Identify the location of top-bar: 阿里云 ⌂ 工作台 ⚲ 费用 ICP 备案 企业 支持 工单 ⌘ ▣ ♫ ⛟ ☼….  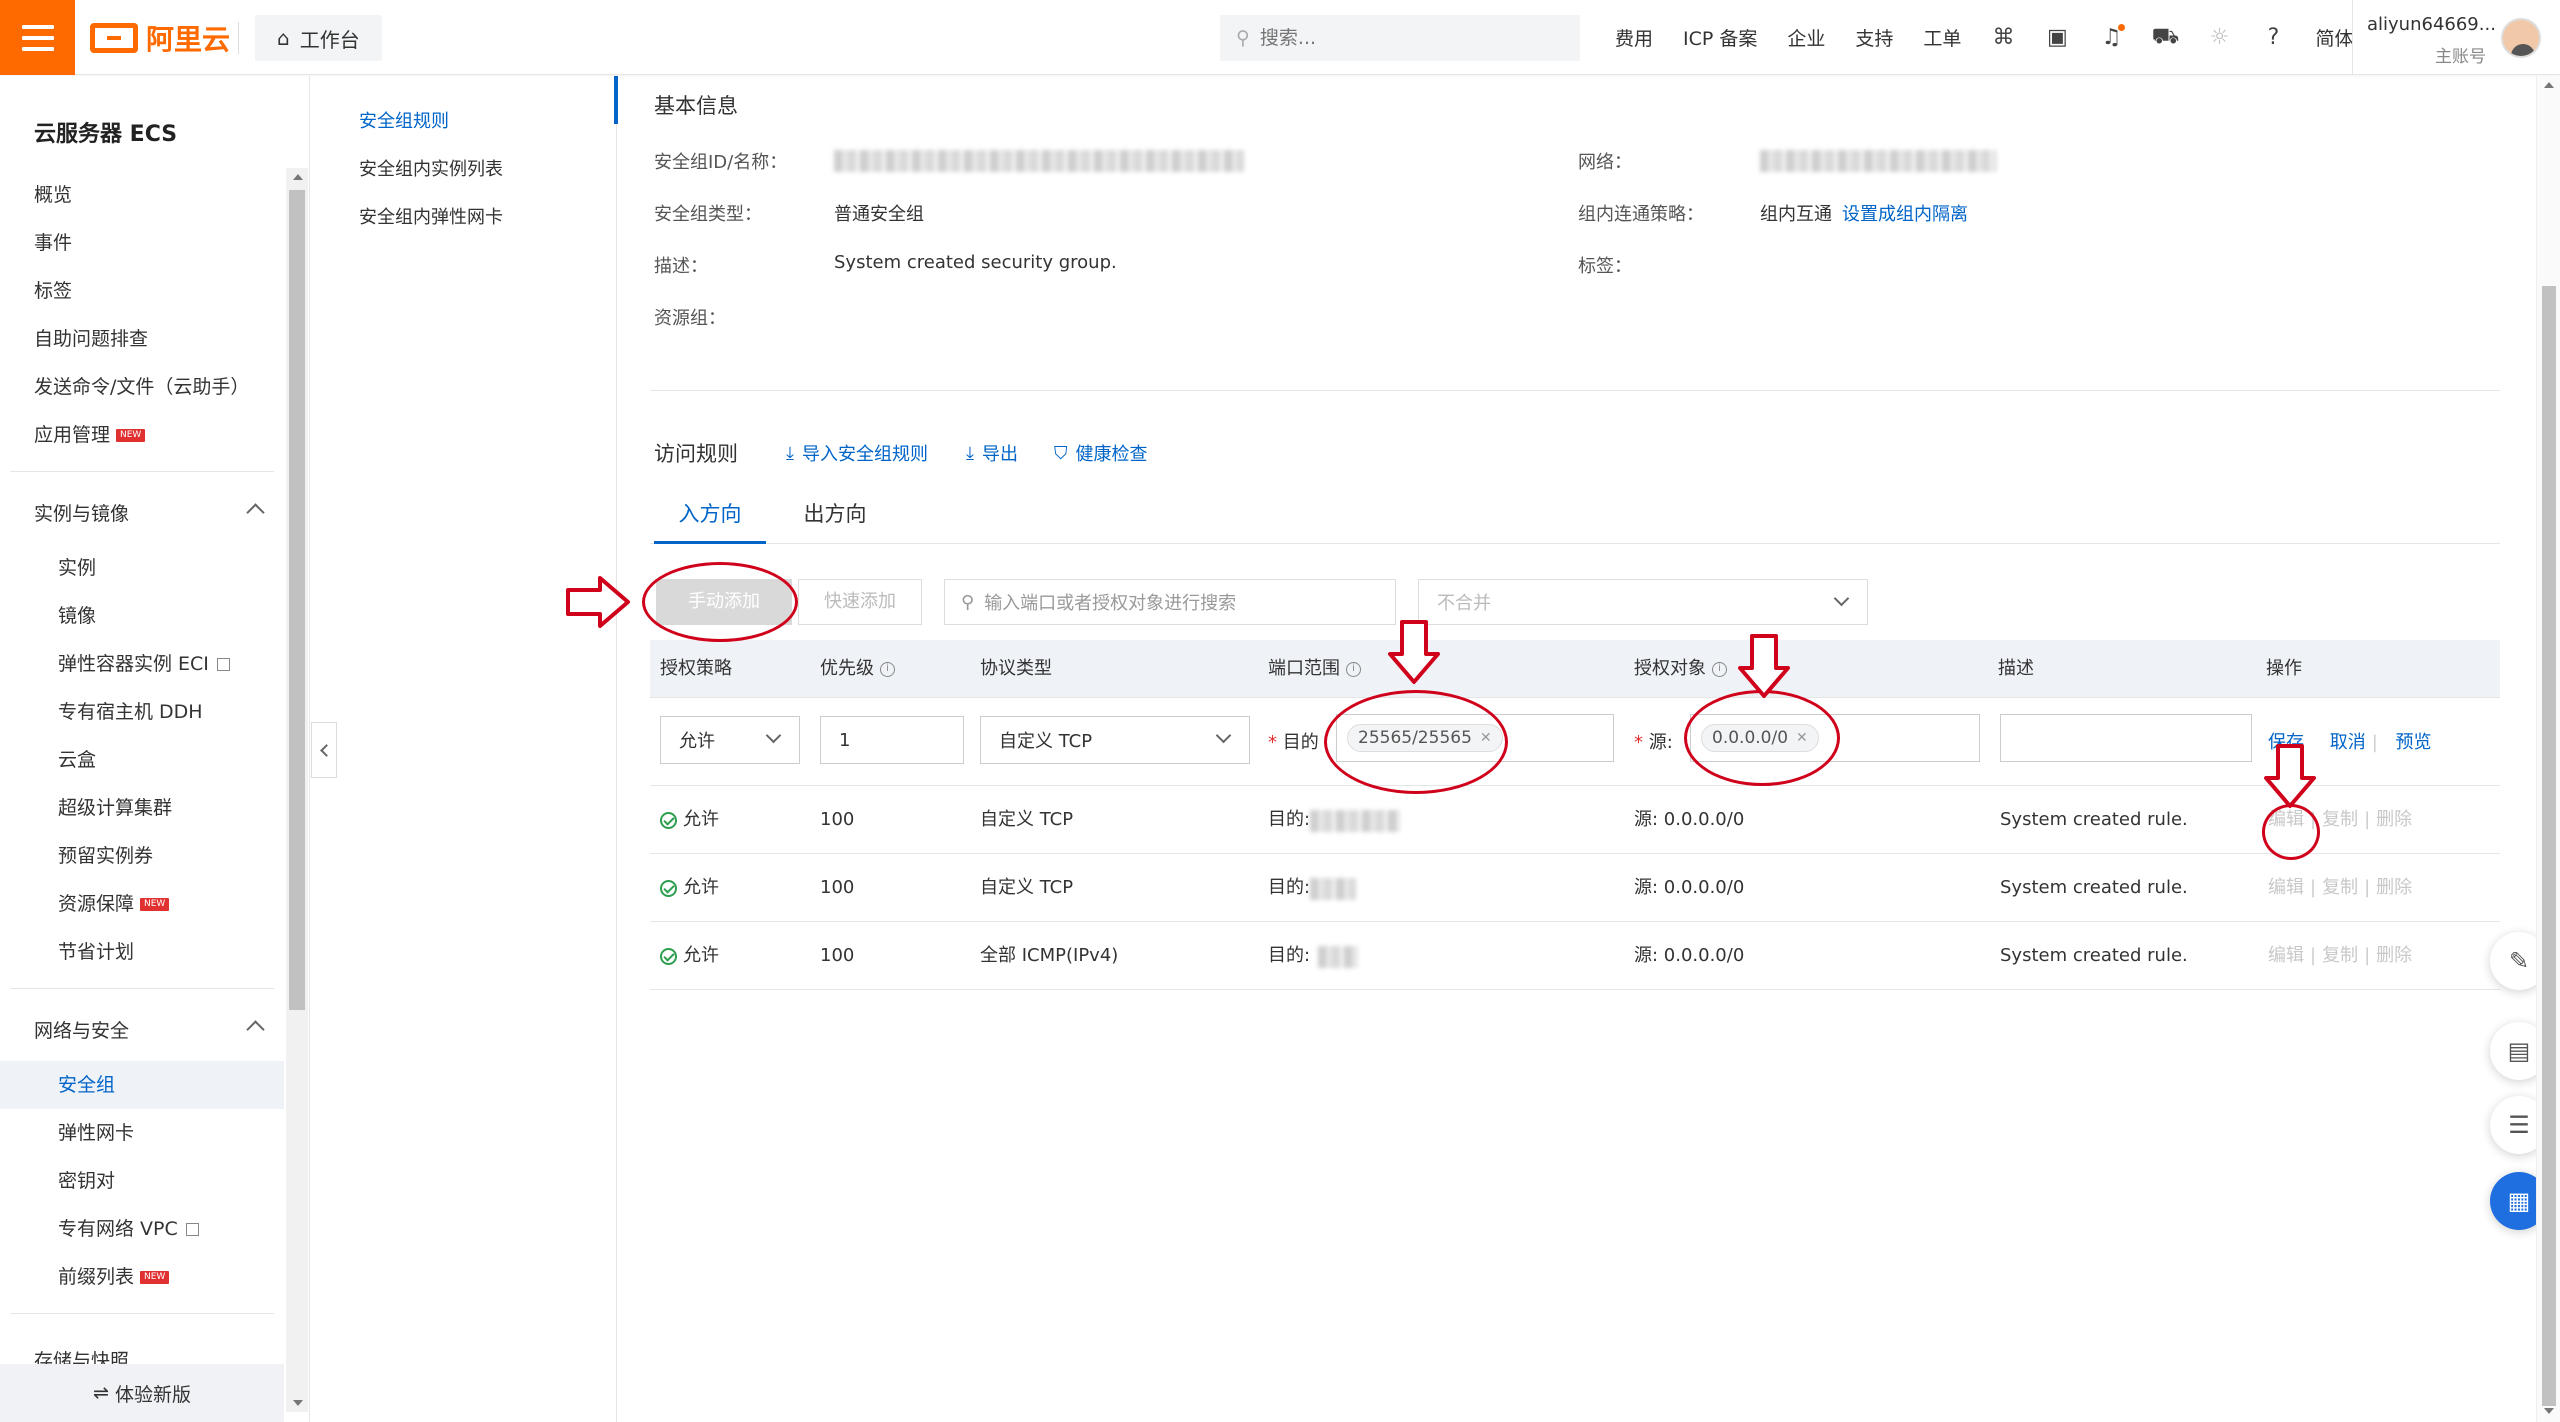
(1280, 37).